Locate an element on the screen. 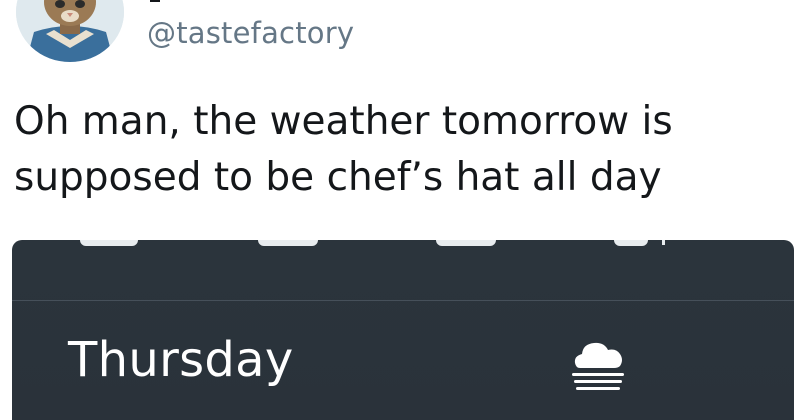  forecast-day-label: Thursday is located at coordinates (181, 360).